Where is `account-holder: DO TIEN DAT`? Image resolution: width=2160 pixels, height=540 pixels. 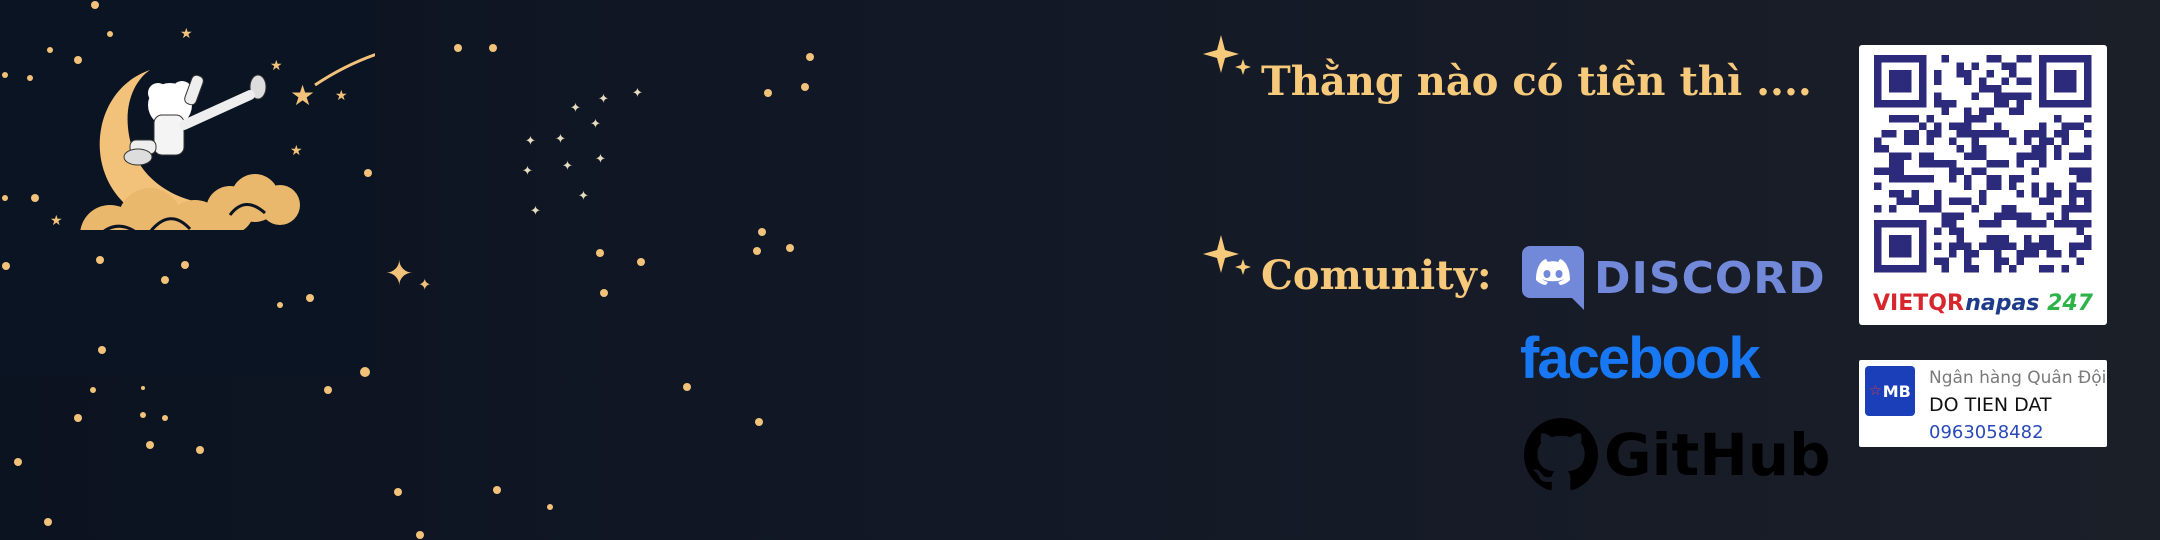 account-holder: DO TIEN DAT is located at coordinates (1990, 405).